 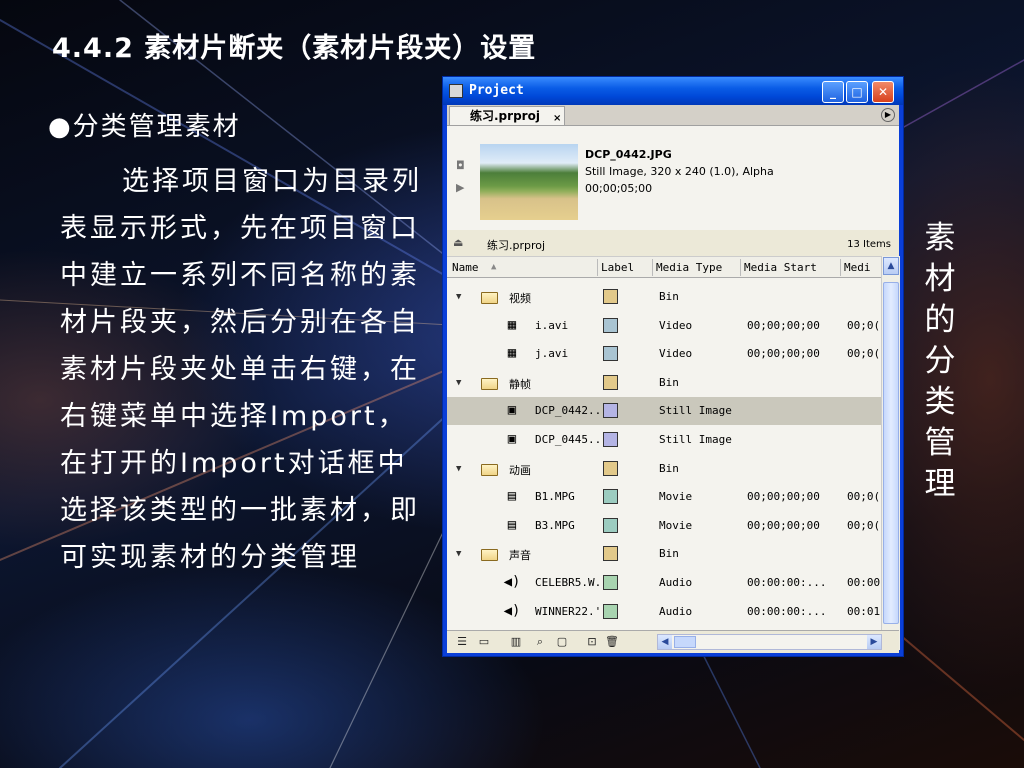 I want to click on item-name: 静帧, so click(x=520, y=384).